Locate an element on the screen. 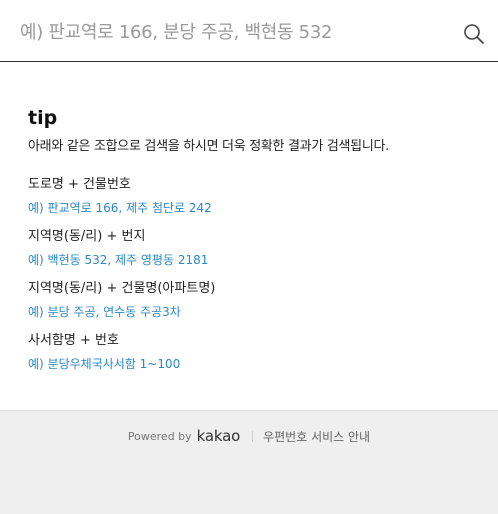 Image resolution: width=498 pixels, height=514 pixels. tip-item-example: 예) 분당 주공, 연수동 주공3차 is located at coordinates (104, 312).